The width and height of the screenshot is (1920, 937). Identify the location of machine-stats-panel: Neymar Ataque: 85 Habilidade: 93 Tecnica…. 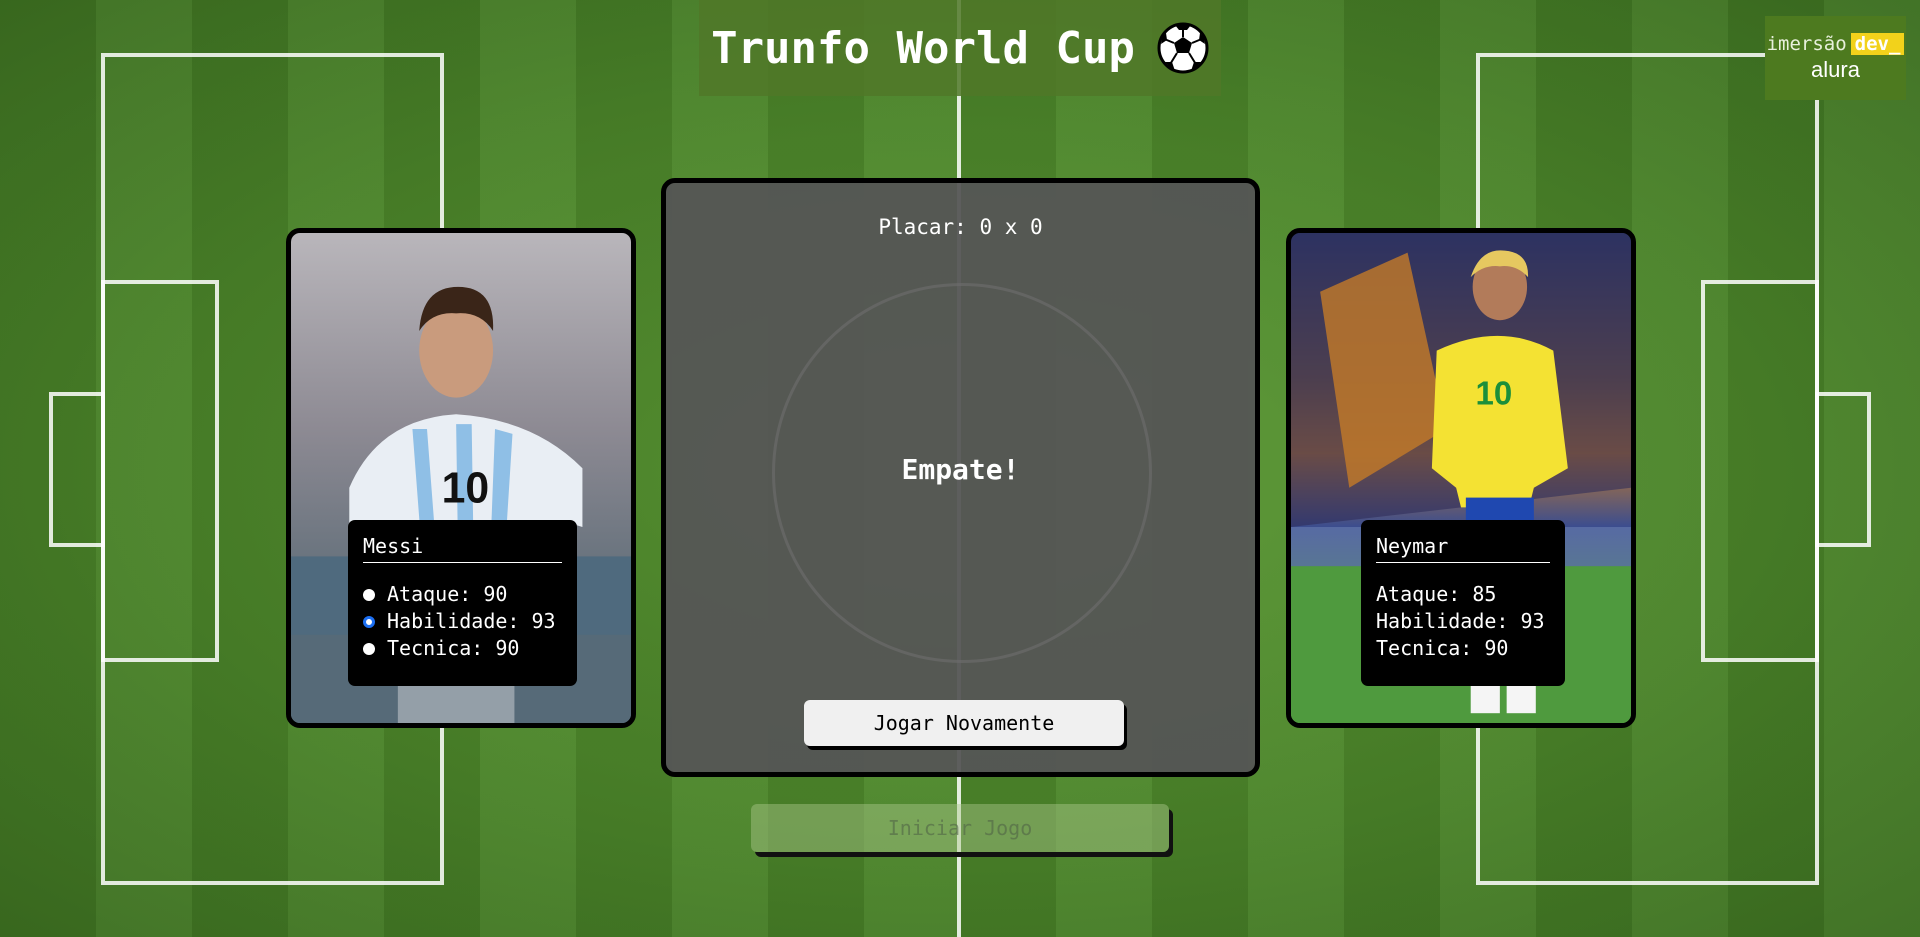
(1463, 603).